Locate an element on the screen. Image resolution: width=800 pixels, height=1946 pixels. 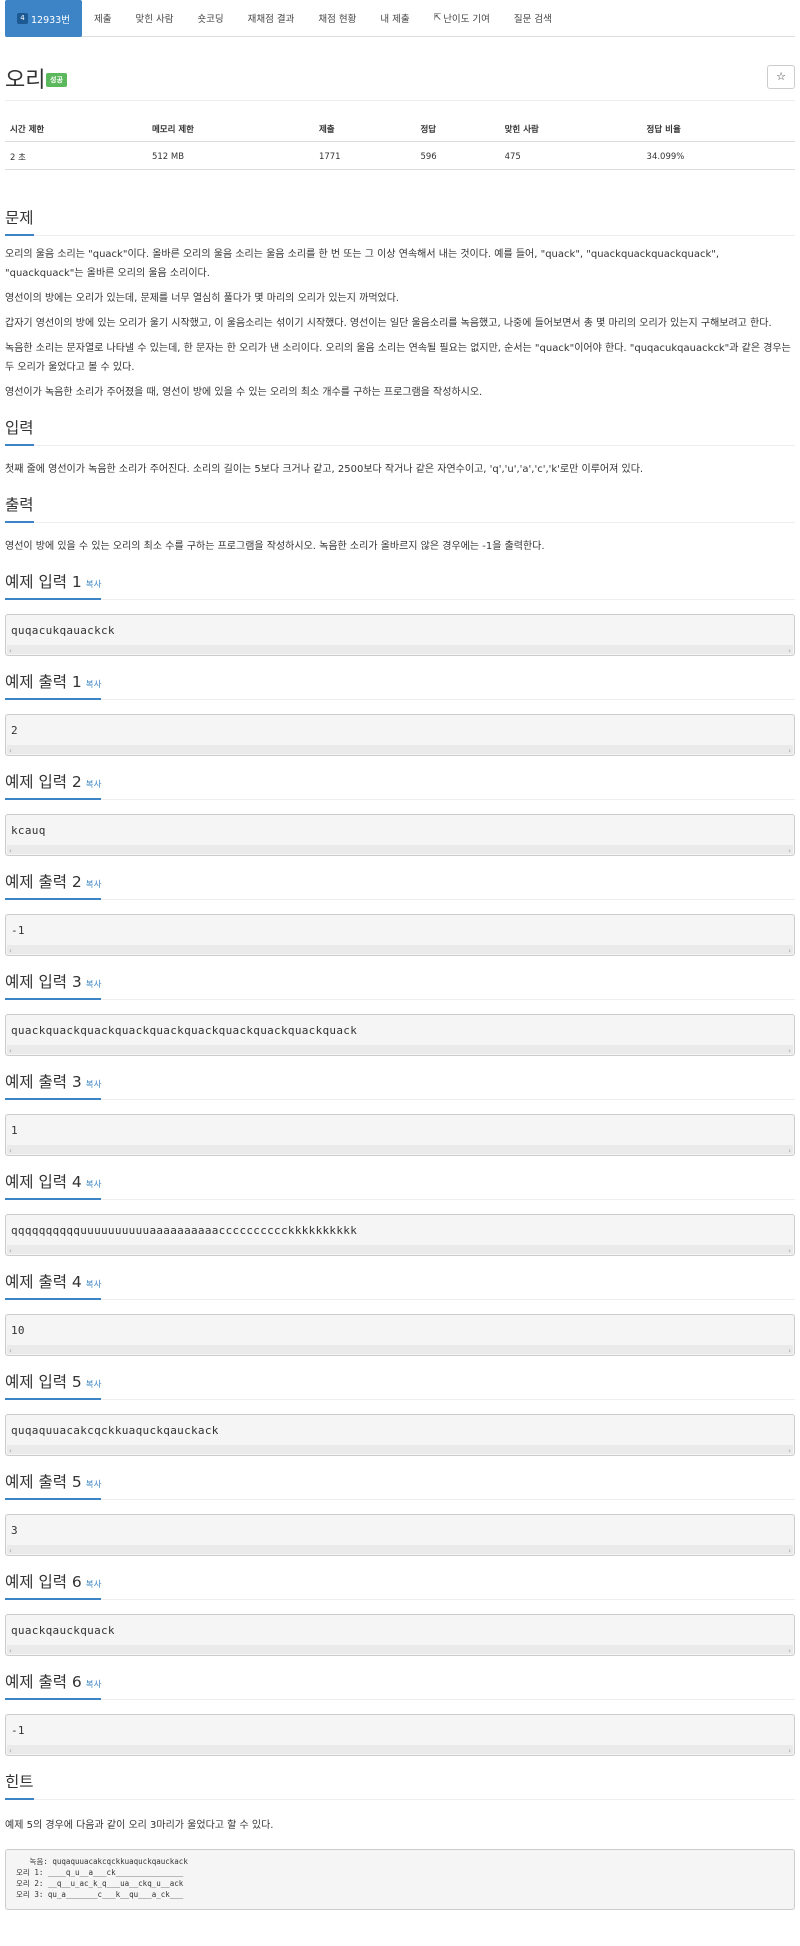
example-code-block: -1 ‹ › is located at coordinates (400, 1735).